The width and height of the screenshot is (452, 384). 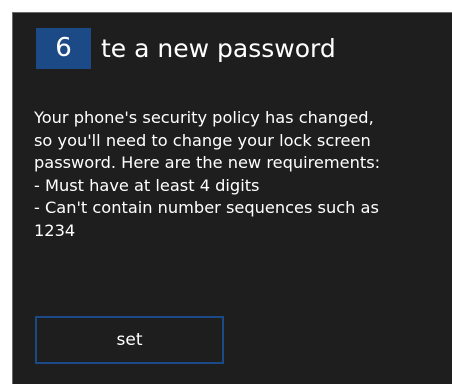 I want to click on set-button: set, so click(x=129, y=340).